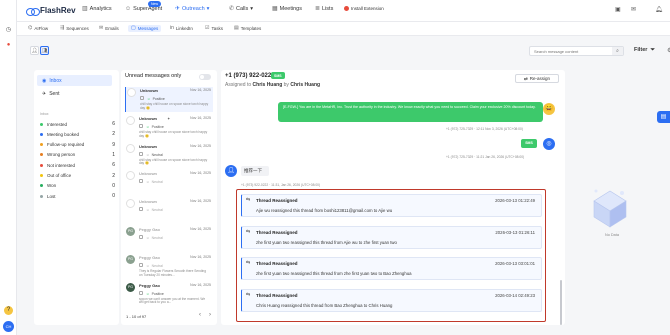  Describe the element at coordinates (77, 176) in the screenshot. I see `inbox-category-row: Out of office 2` at that location.